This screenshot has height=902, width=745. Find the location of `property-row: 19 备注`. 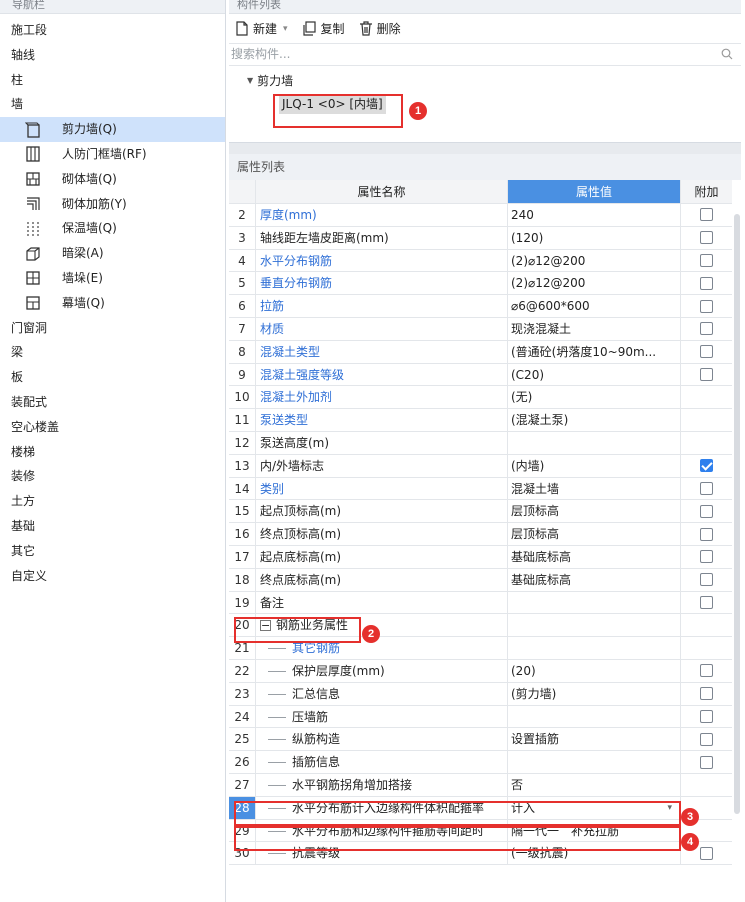

property-row: 19 备注 is located at coordinates (480, 603).